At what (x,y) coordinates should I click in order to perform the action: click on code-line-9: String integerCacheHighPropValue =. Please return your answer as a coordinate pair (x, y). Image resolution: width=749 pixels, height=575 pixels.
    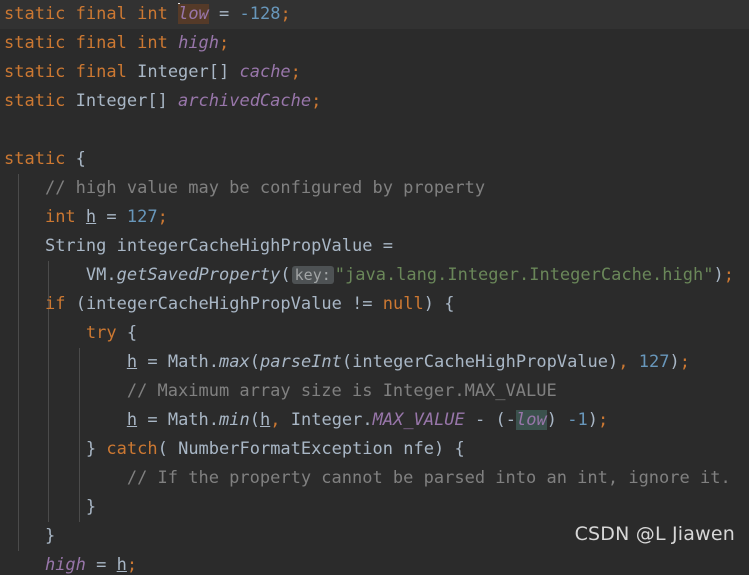
    Looking at the image, I should click on (374, 246).